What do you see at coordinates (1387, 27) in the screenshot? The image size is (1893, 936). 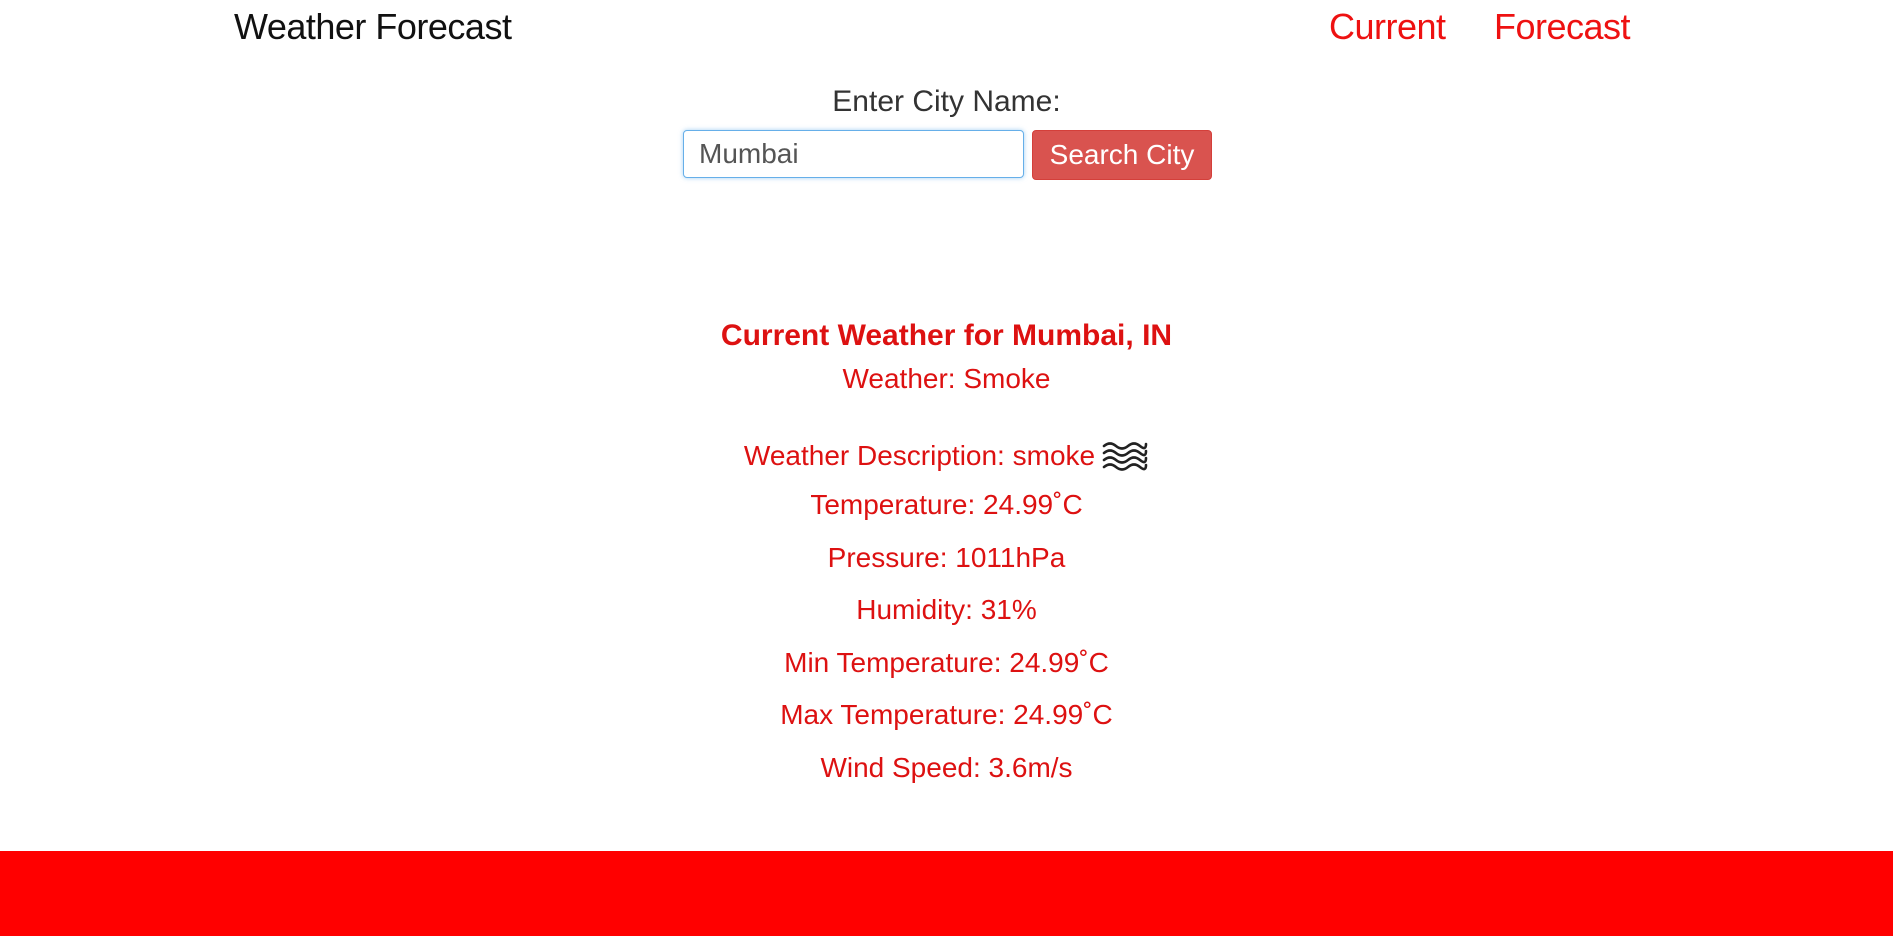 I see `nav-link-current: Current` at bounding box center [1387, 27].